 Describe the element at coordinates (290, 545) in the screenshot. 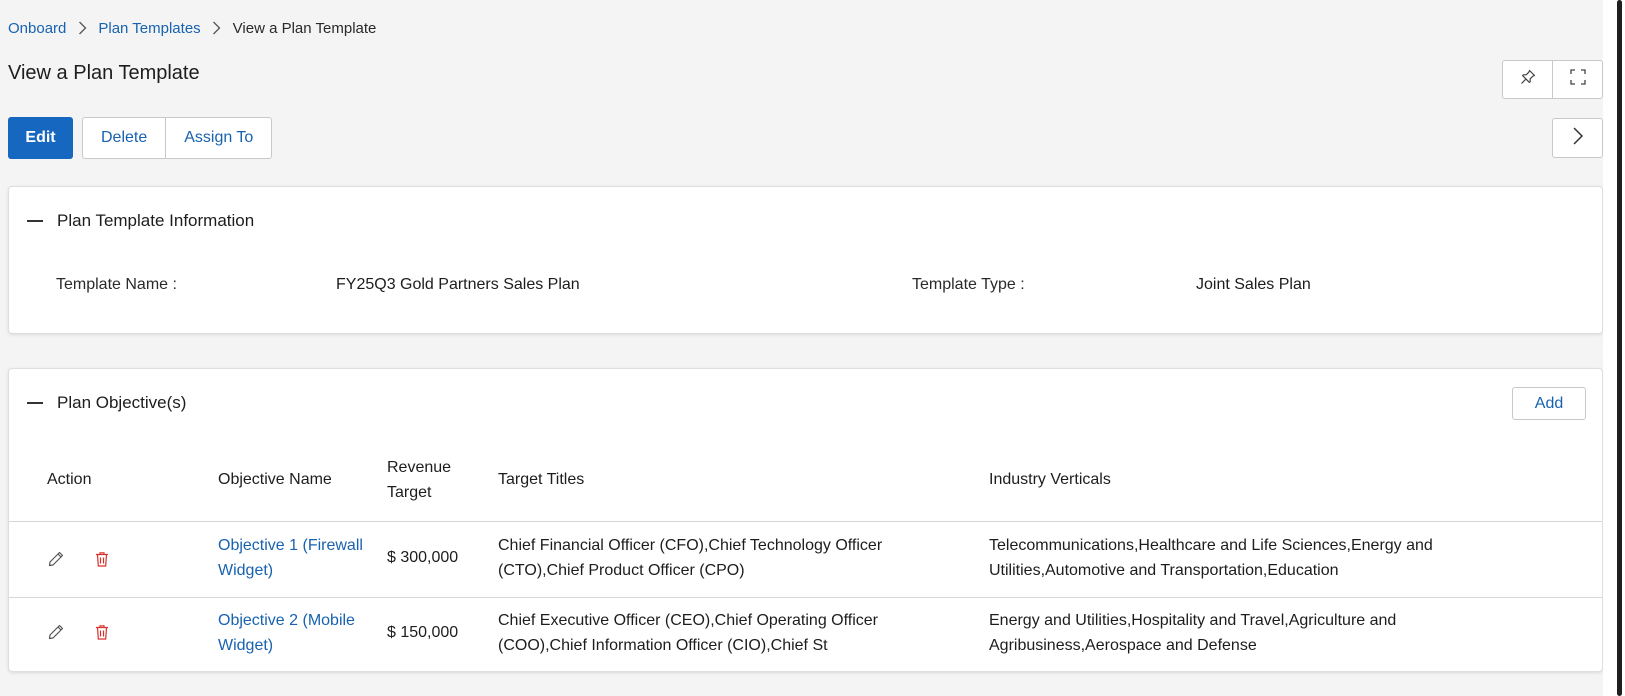

I see `objective-name-line1: Objective 1 (Firewall` at that location.